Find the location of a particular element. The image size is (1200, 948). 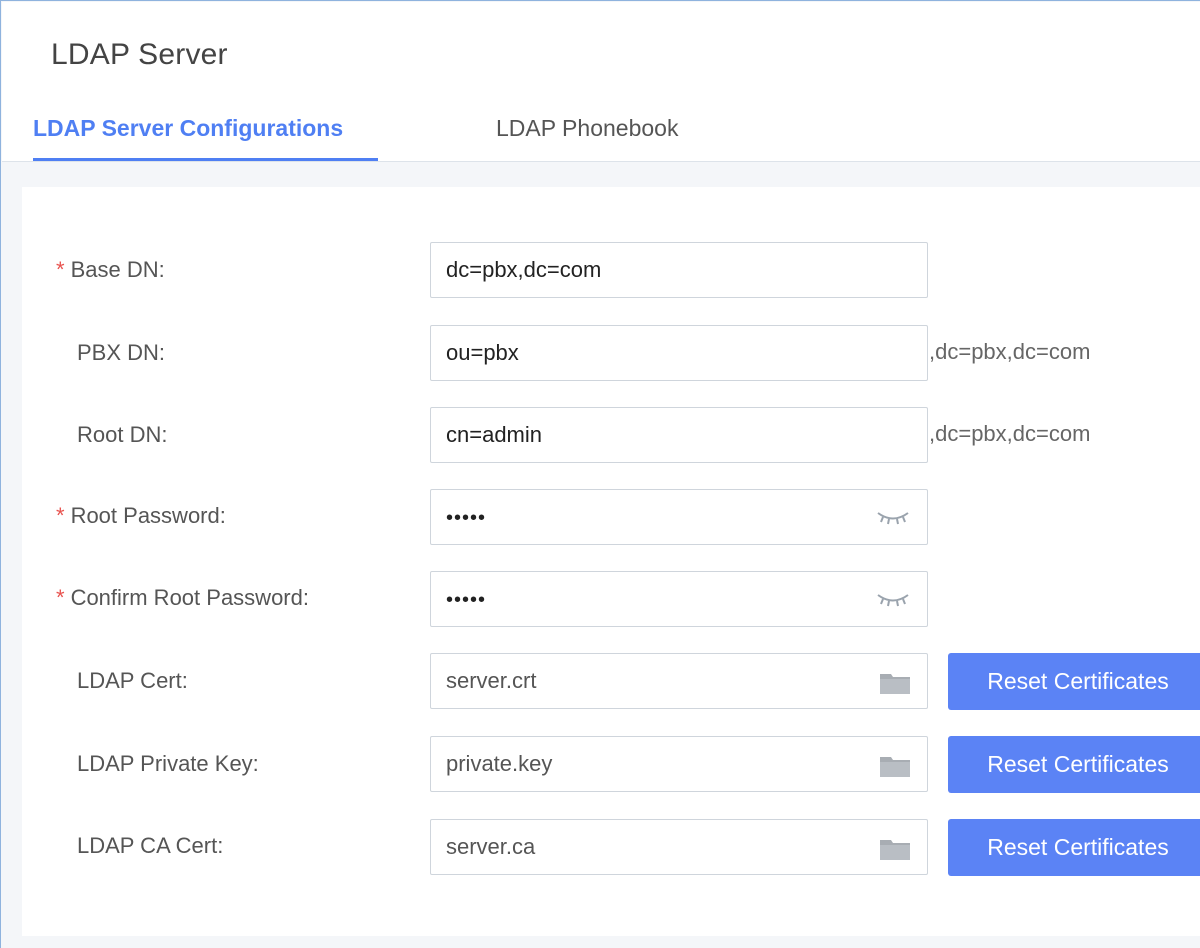

header-divider is located at coordinates (601, 161).